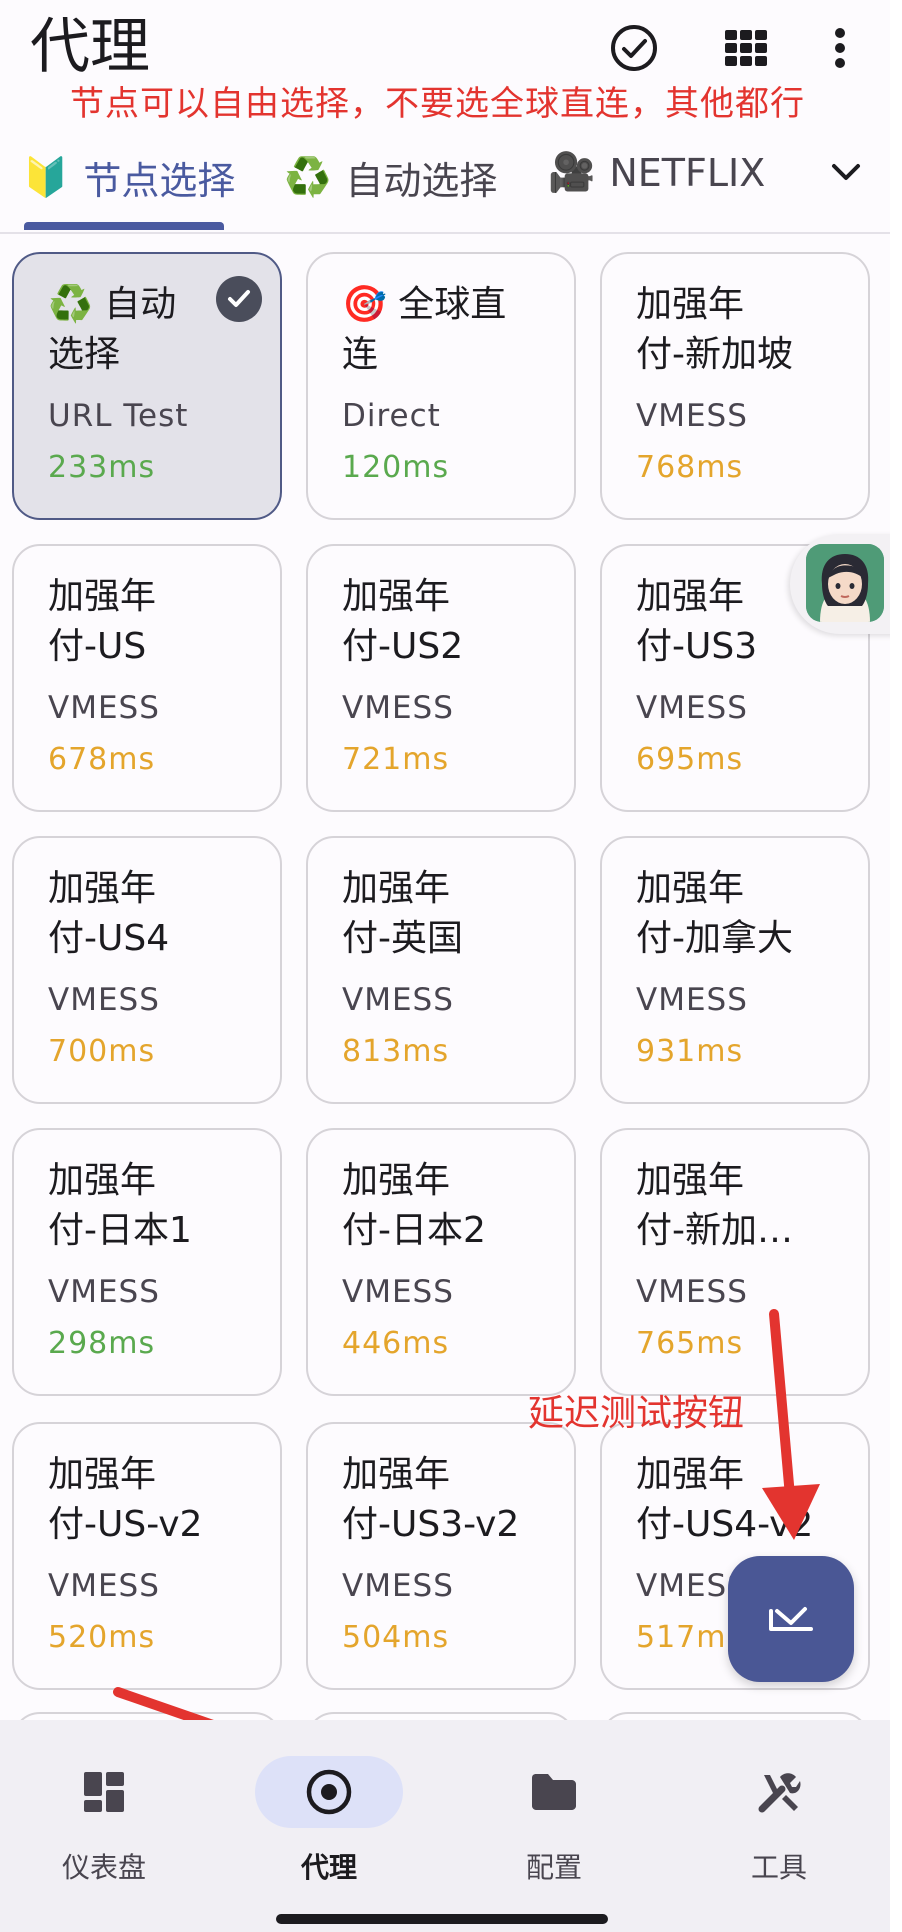 This screenshot has width=902, height=1932. I want to click on proxy-delay: 233ms, so click(102, 467).